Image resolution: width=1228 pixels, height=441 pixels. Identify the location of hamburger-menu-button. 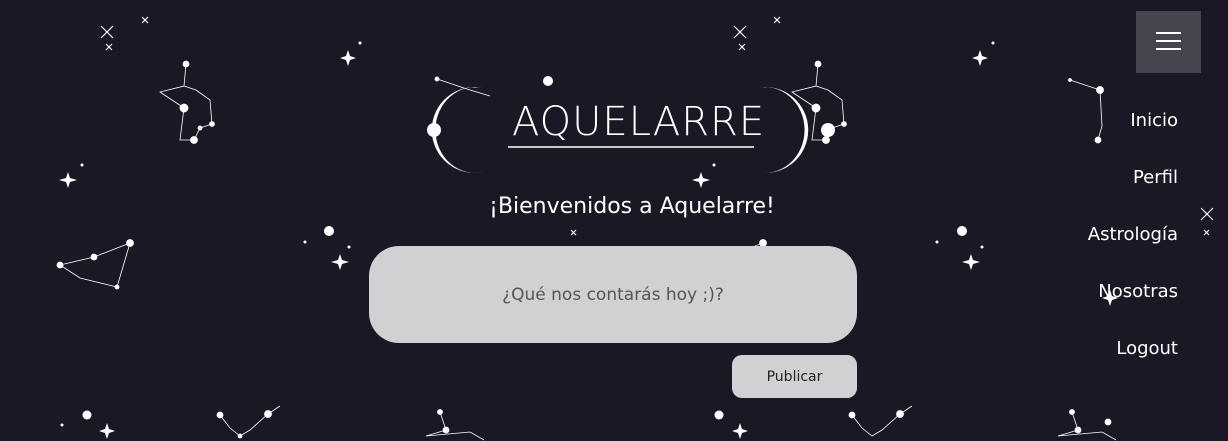
(1168, 42).